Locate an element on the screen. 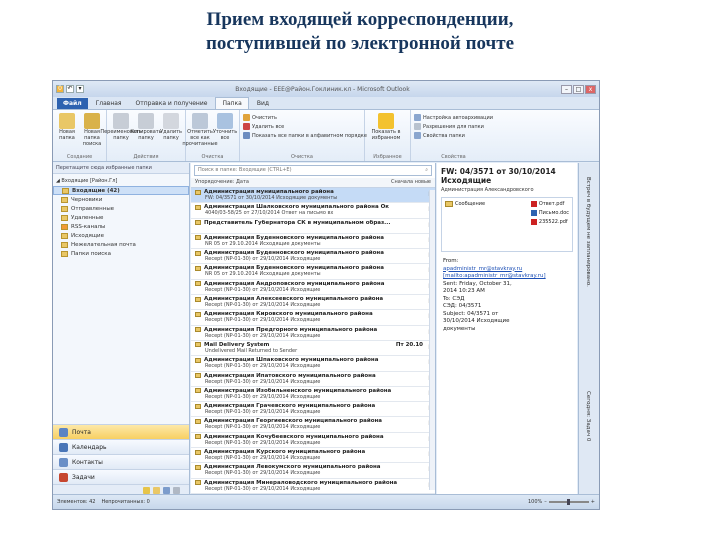 The image size is (720, 540). qat-dropdown-icon: ▾ is located at coordinates (80, 89).